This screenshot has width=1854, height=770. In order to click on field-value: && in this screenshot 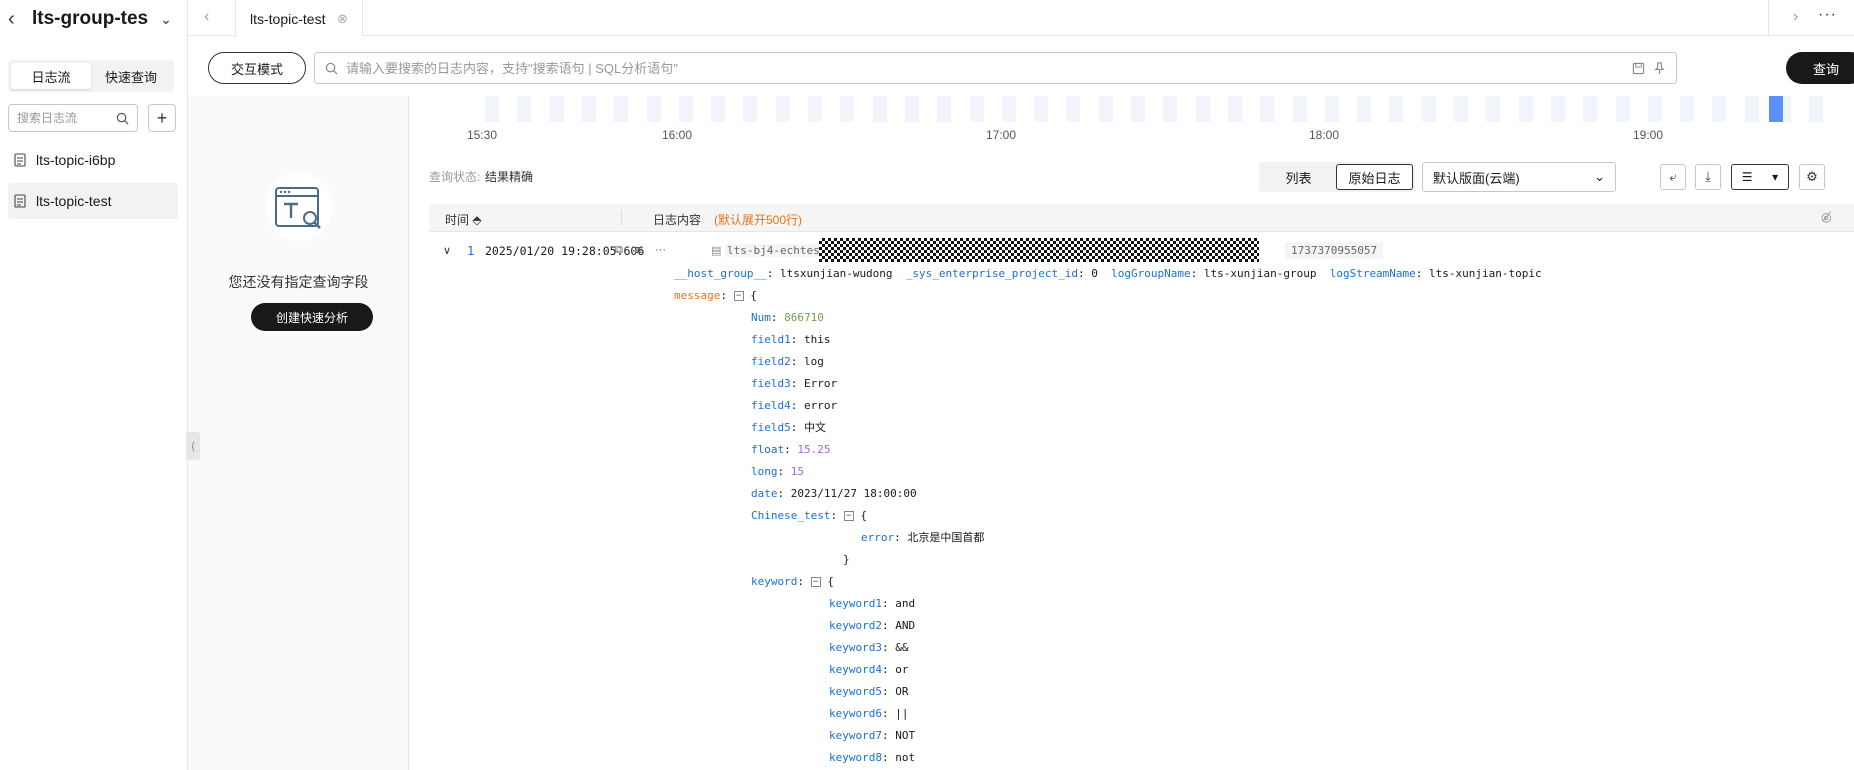, I will do `click(901, 647)`.